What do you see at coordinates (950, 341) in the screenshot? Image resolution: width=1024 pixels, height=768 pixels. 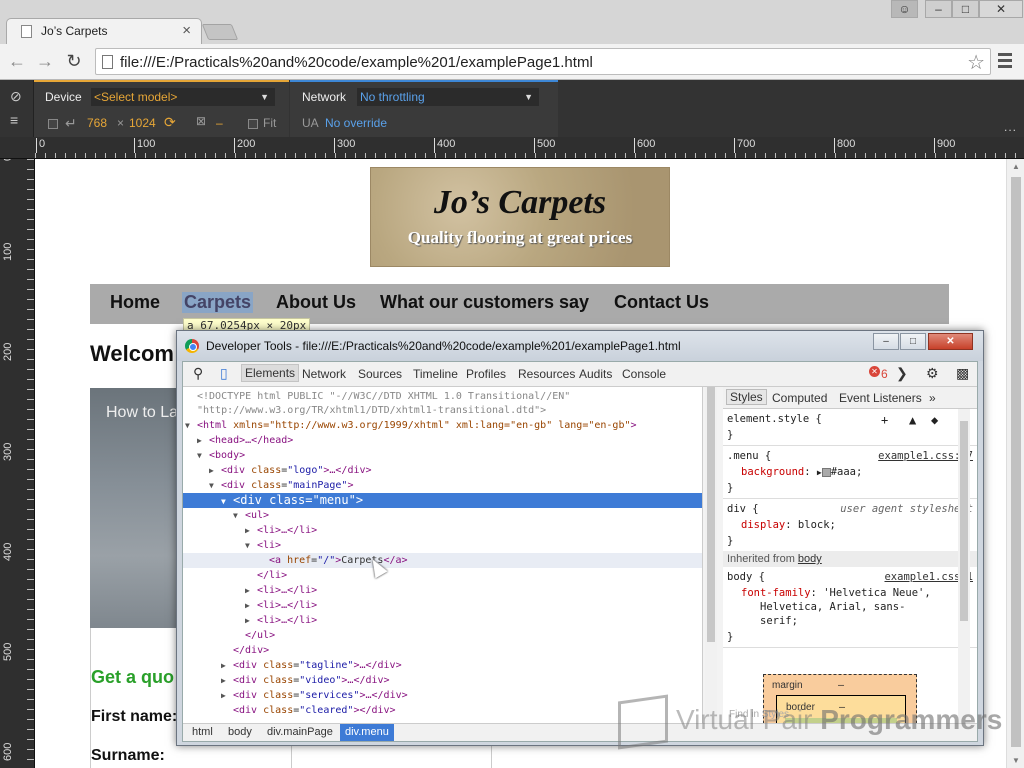 I see `devtools-close-button: ✕` at bounding box center [950, 341].